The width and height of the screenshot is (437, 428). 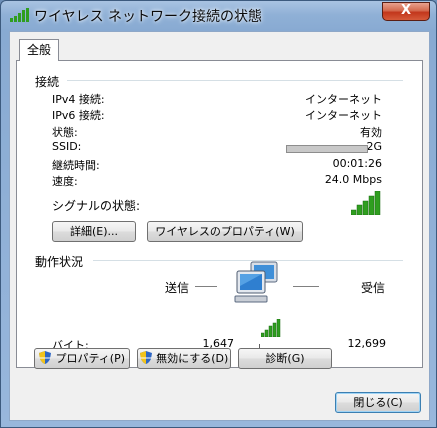 I want to click on tab-general: 全般, so click(x=39, y=50).